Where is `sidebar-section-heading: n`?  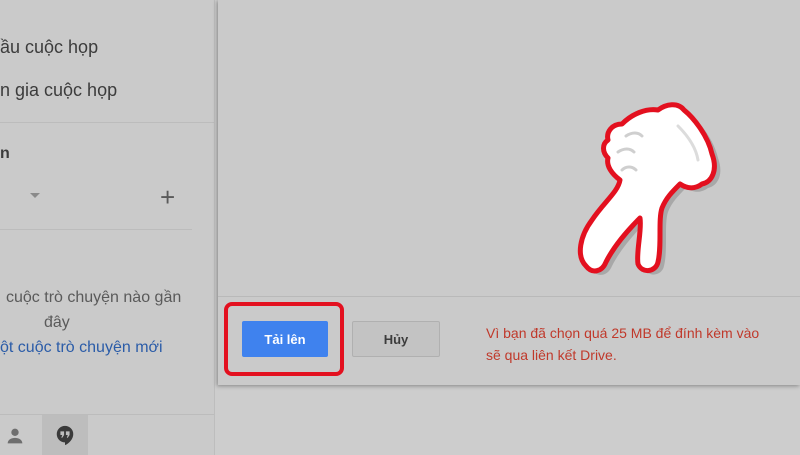
sidebar-section-heading: n is located at coordinates (5, 153).